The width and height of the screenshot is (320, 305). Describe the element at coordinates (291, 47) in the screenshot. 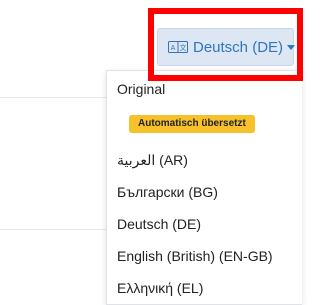

I see `chevron-down-icon` at that location.